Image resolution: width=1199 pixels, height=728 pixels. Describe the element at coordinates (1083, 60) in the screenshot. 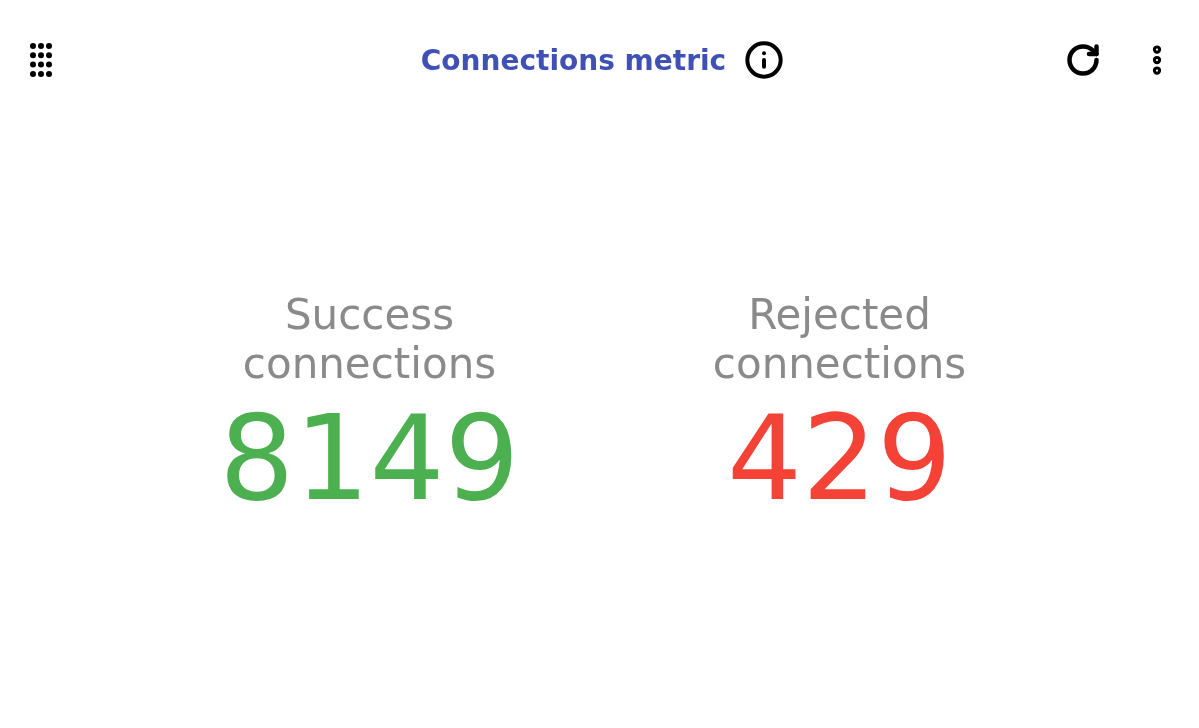

I see `refresh-icon` at that location.